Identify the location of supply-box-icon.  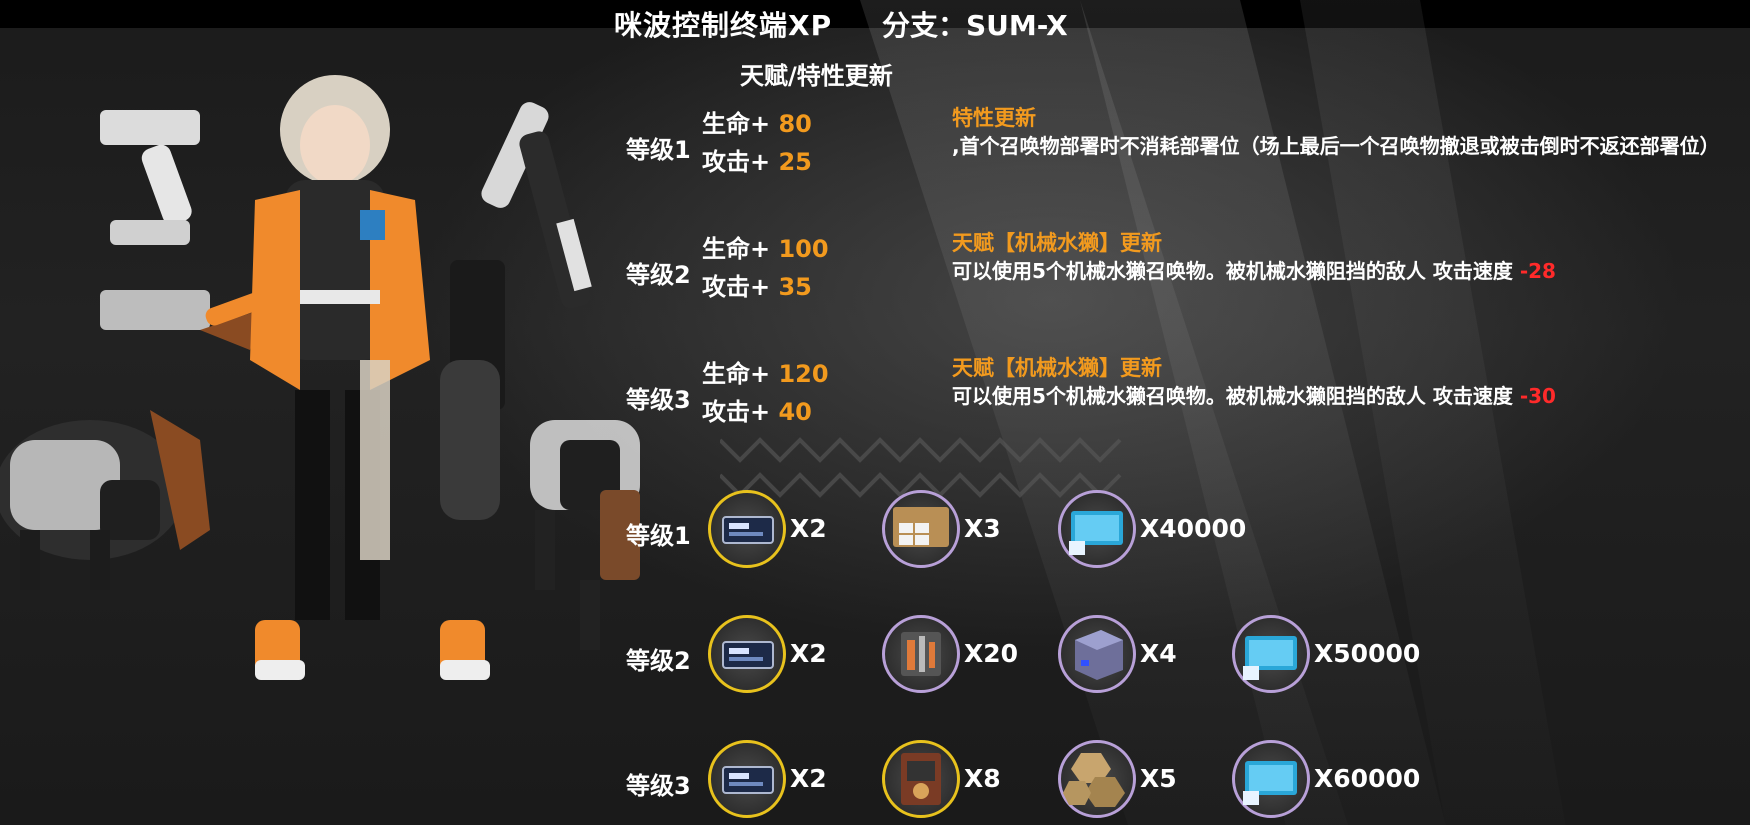
(921, 529).